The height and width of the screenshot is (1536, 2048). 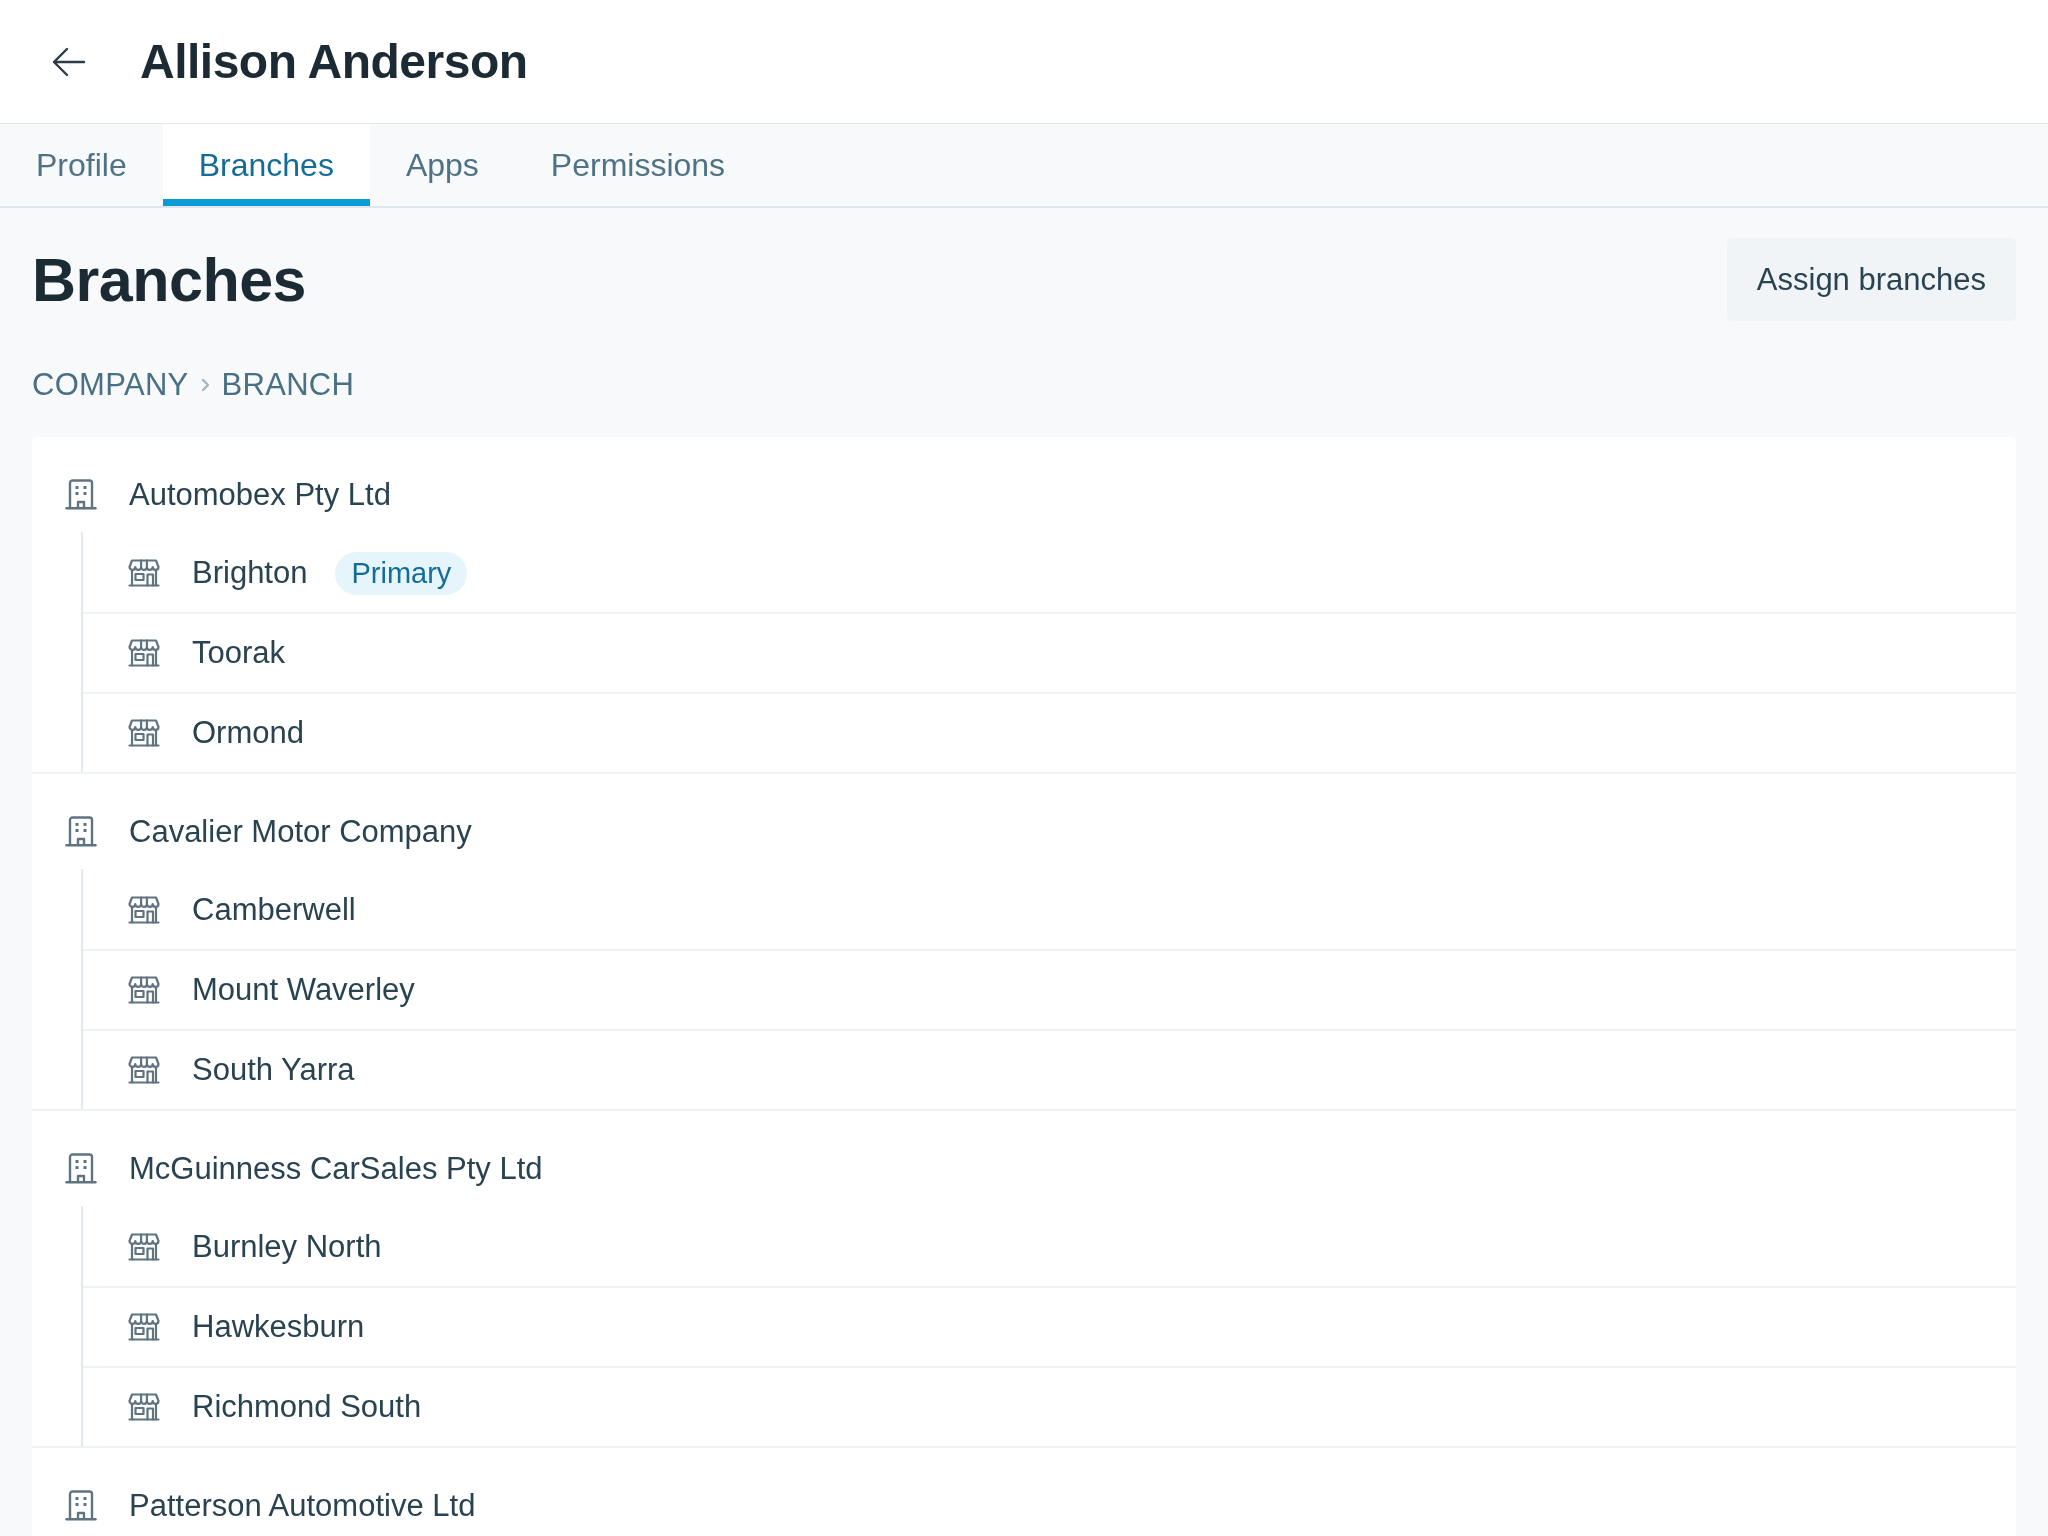 What do you see at coordinates (442, 165) in the screenshot?
I see `tab: Apps` at bounding box center [442, 165].